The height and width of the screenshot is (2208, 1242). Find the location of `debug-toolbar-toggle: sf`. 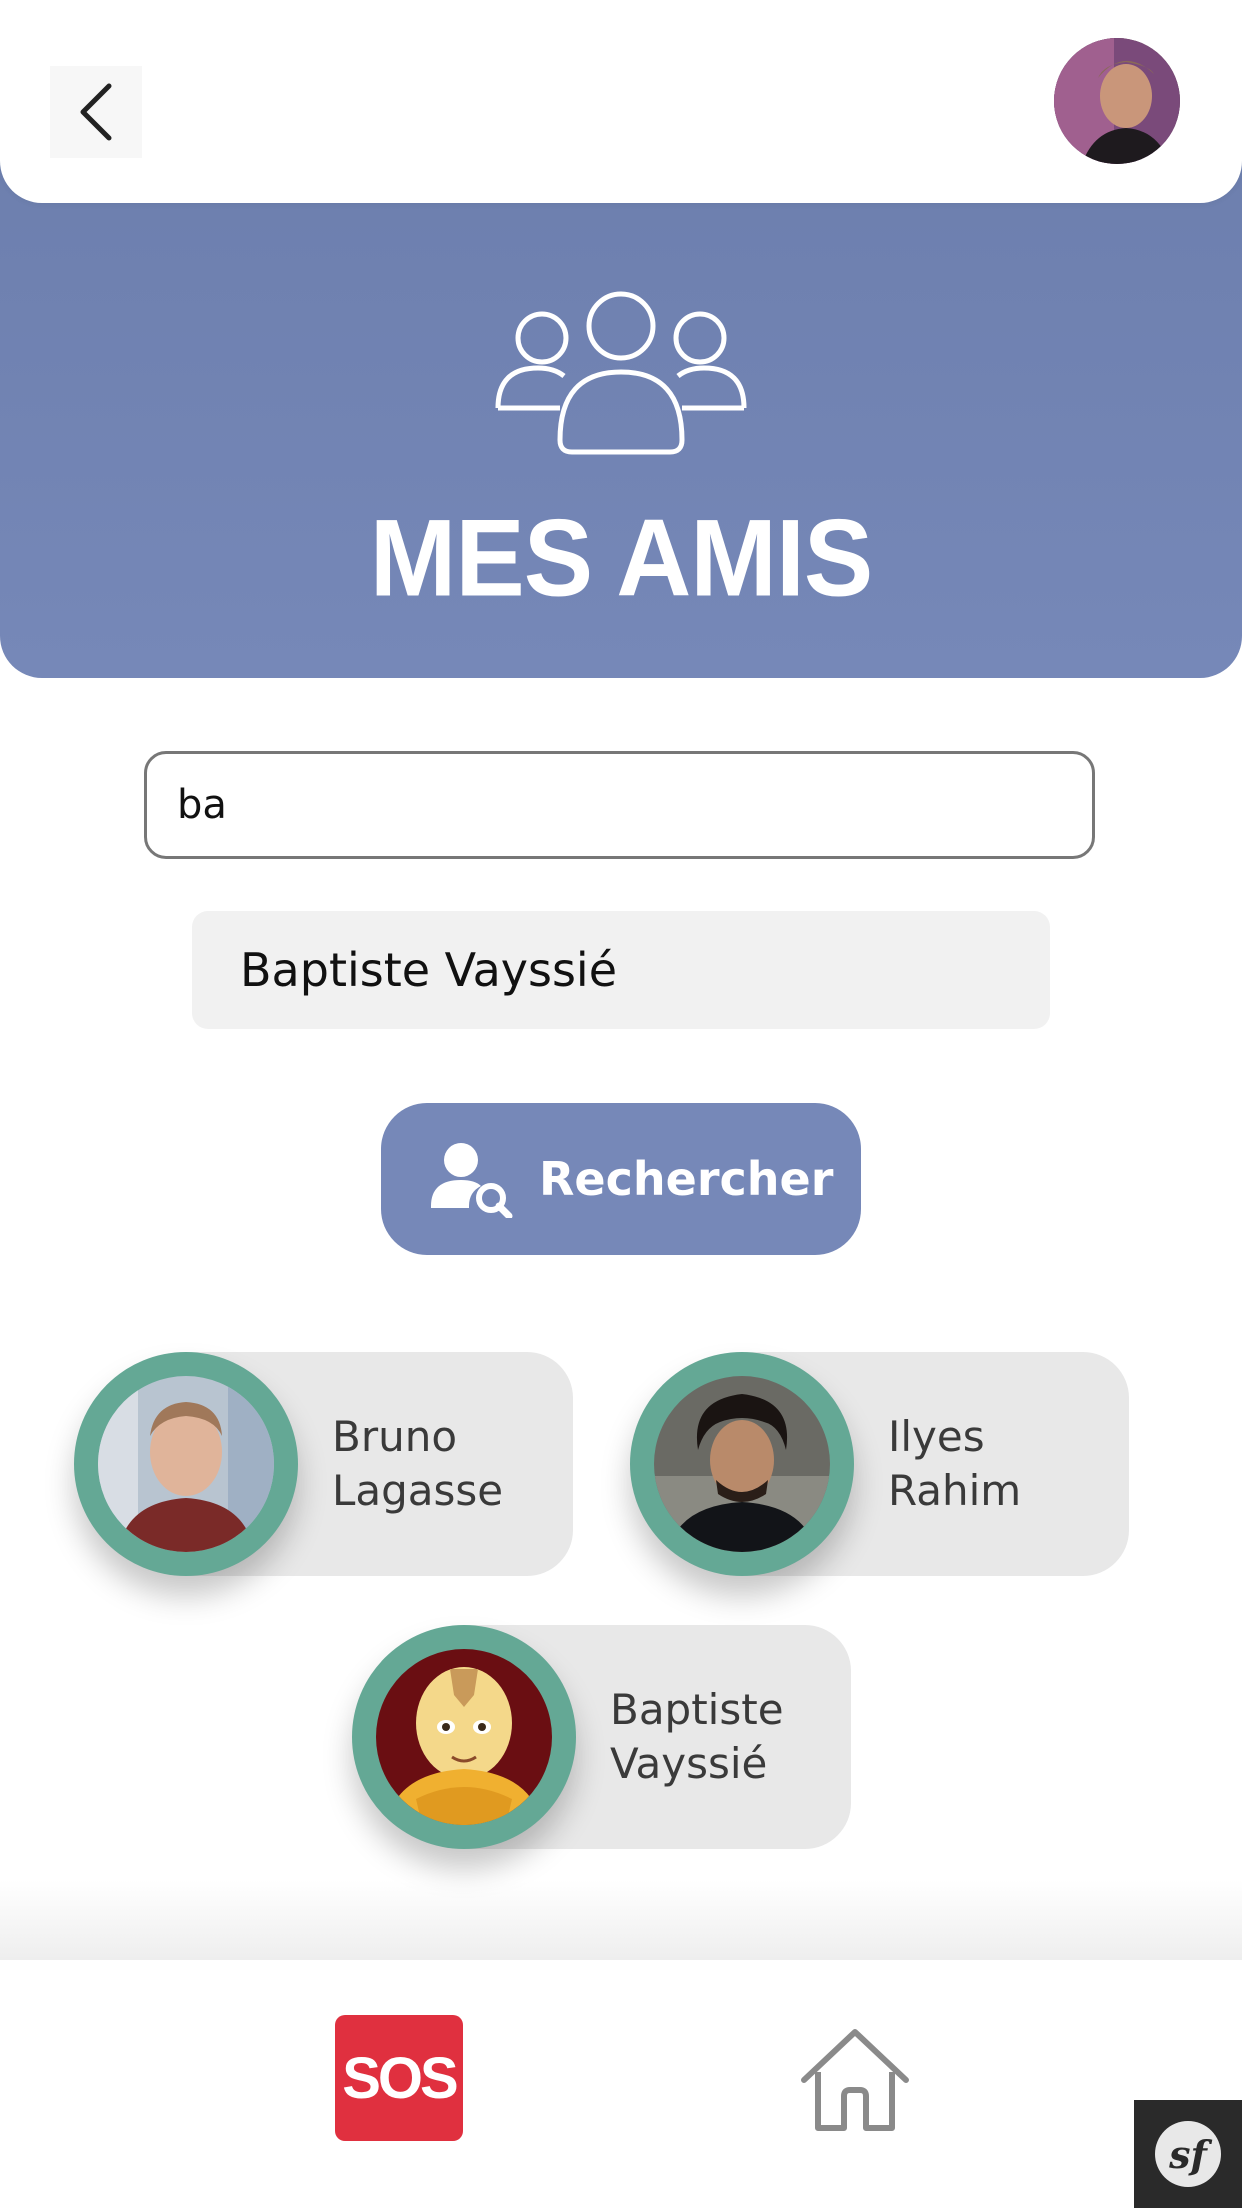

debug-toolbar-toggle: sf is located at coordinates (1188, 2154).